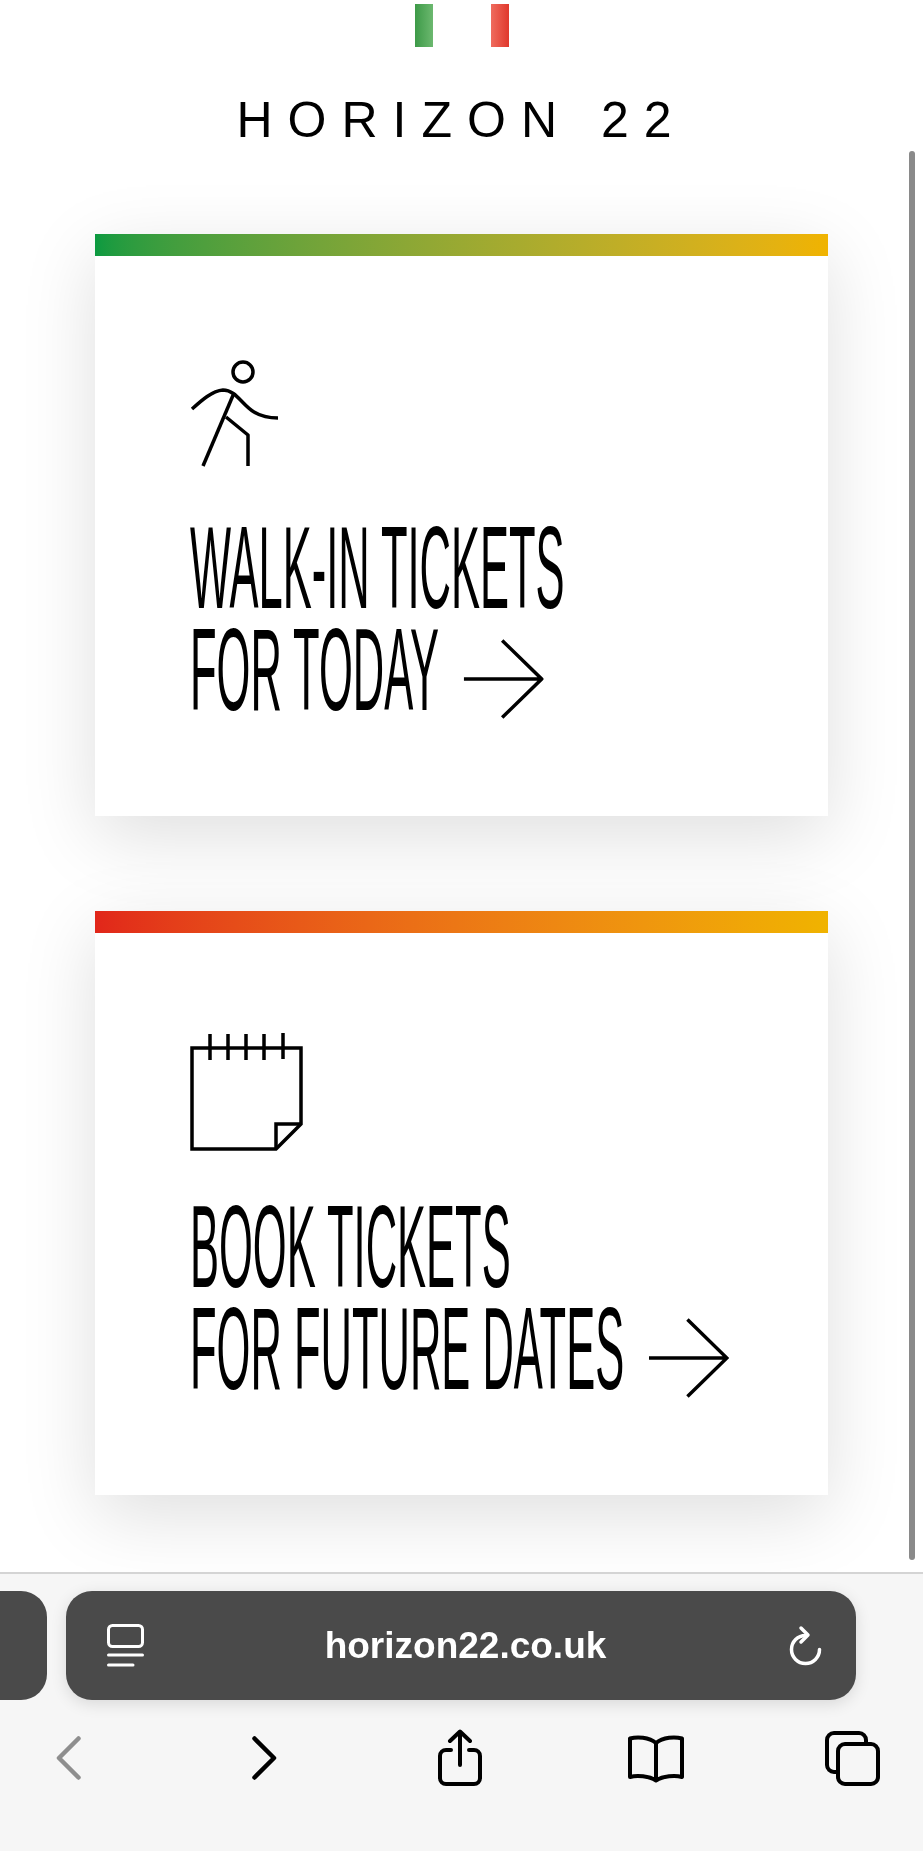  I want to click on adjacent-tab-bar, so click(23, 1645).